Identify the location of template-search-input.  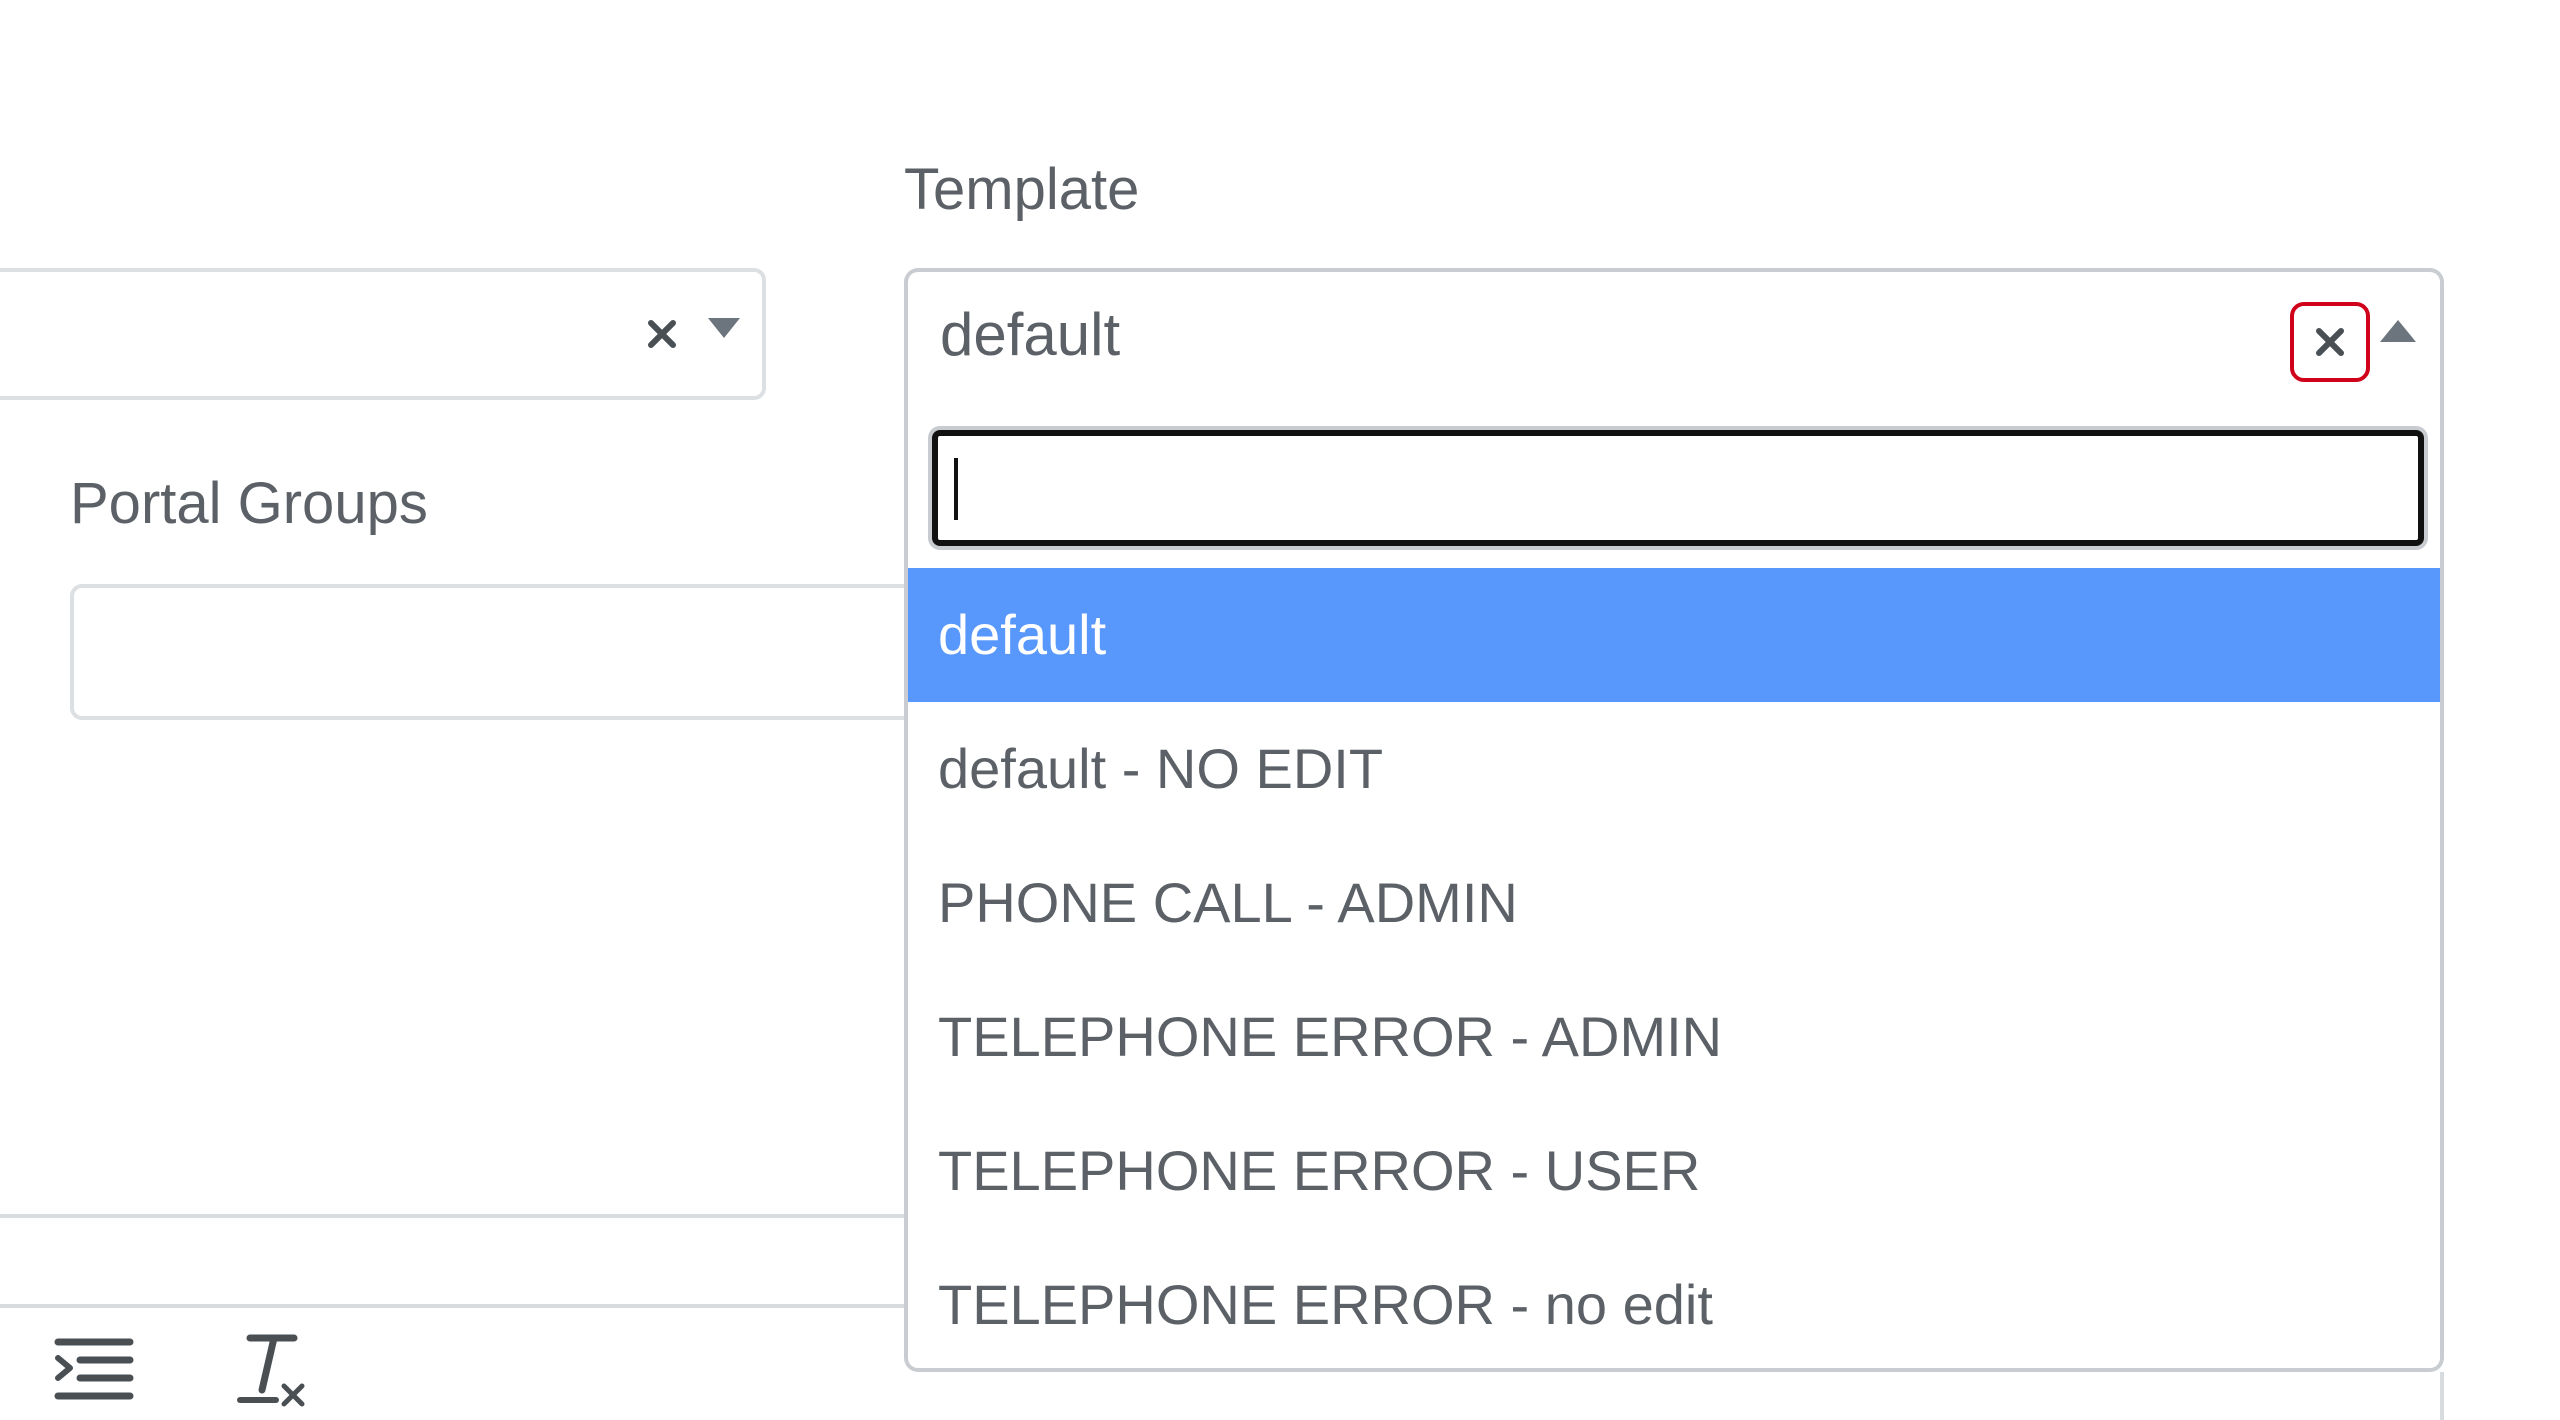
(1678, 488).